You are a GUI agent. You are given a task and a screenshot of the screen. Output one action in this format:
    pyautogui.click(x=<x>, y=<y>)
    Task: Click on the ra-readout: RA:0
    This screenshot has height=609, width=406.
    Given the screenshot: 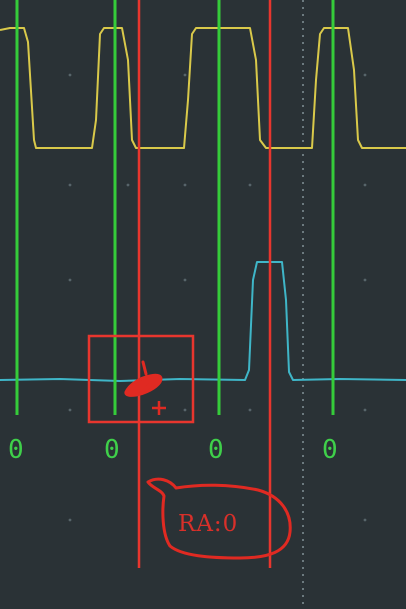 What is the action you would take?
    pyautogui.click(x=208, y=524)
    